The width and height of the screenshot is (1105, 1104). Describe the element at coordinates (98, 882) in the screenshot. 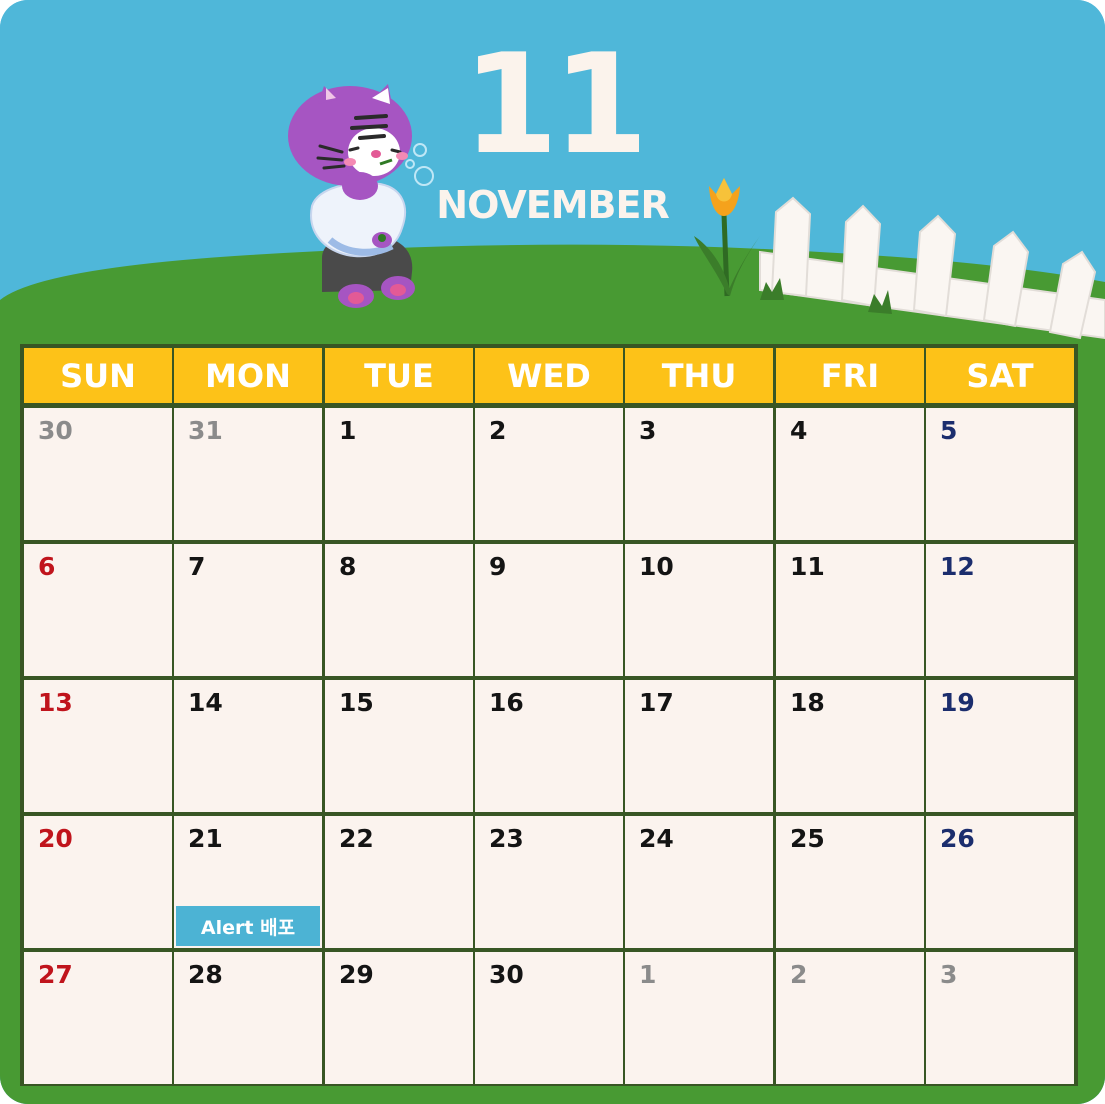

I see `day-cell: 20` at that location.